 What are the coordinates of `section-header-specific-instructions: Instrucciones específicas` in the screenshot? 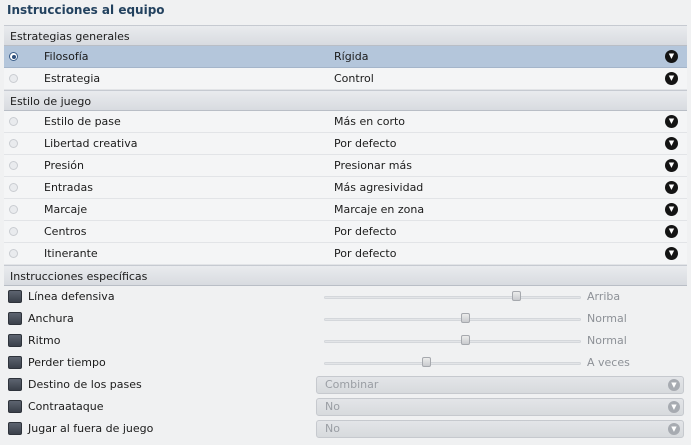 It's located at (345, 275).